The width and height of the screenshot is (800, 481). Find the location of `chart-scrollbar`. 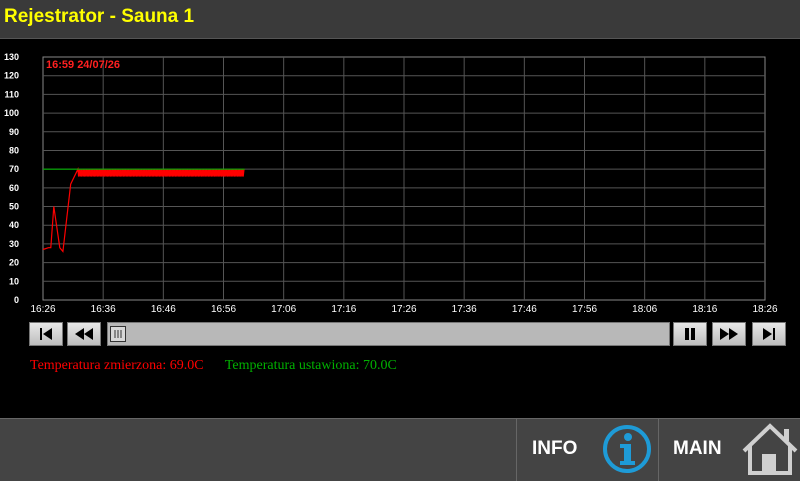

chart-scrollbar is located at coordinates (408, 334).